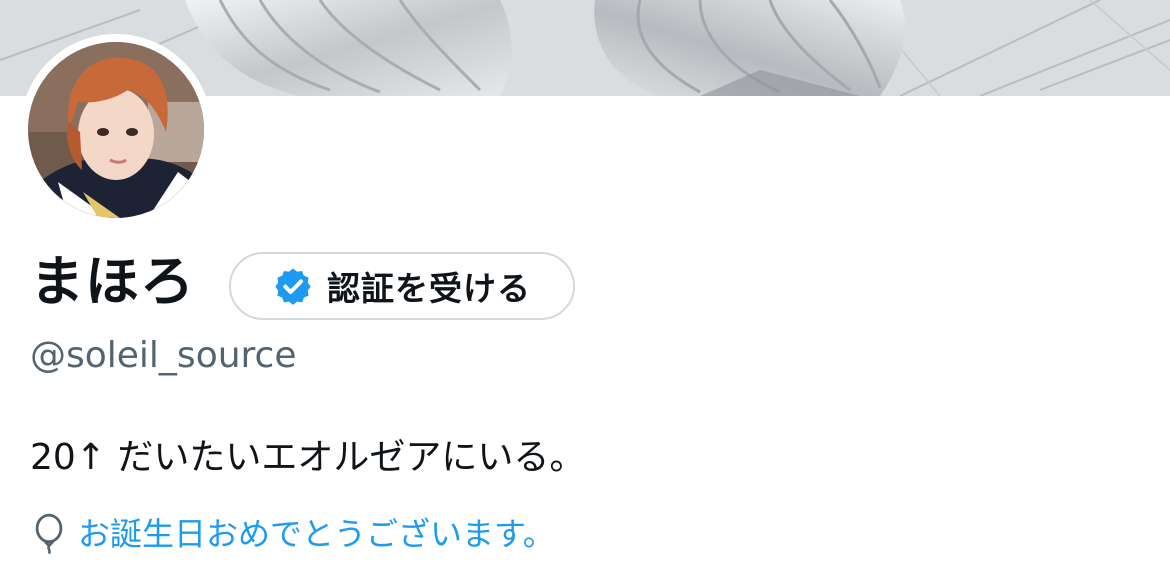 This screenshot has width=1170, height=581. Describe the element at coordinates (293, 286) in the screenshot. I see `verified-badge-icon` at that location.